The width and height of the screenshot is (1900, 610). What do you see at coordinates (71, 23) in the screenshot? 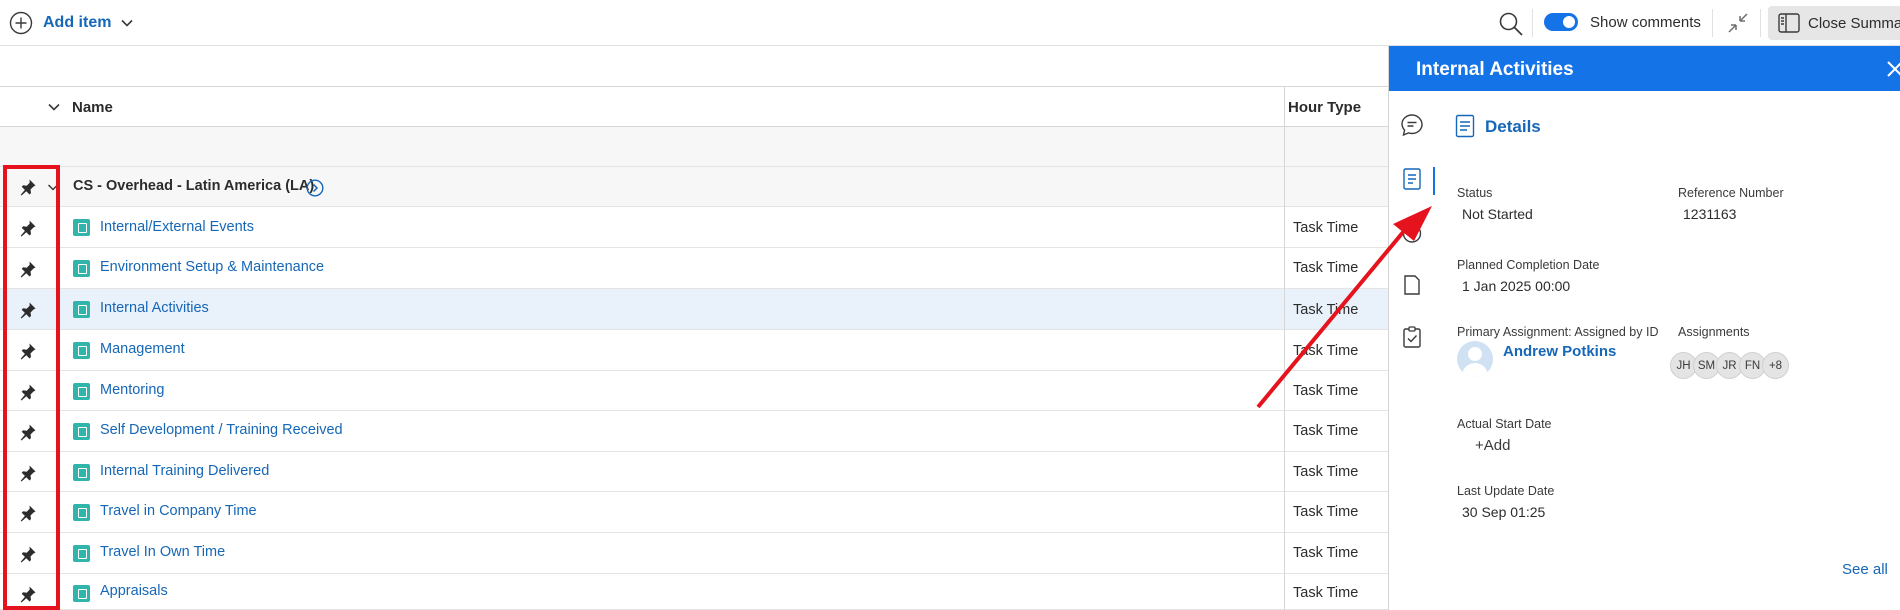
I see `add-item-button: Add item` at bounding box center [71, 23].